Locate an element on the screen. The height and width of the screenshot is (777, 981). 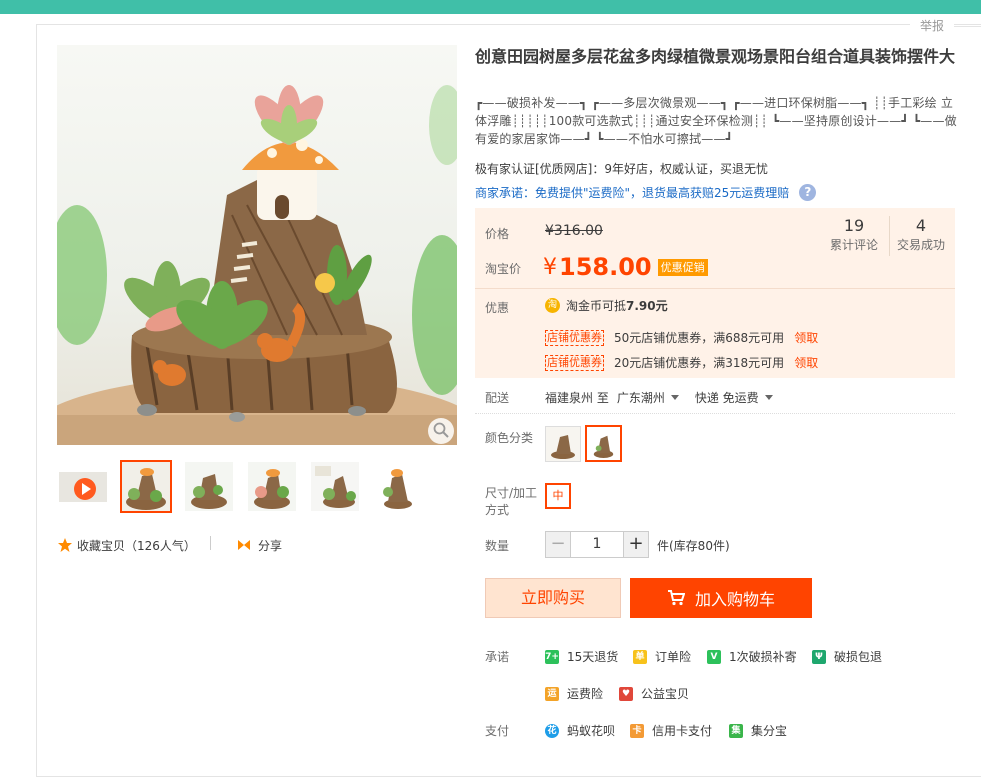
deals-stat: 4 交易成功 is located at coordinates (921, 234).